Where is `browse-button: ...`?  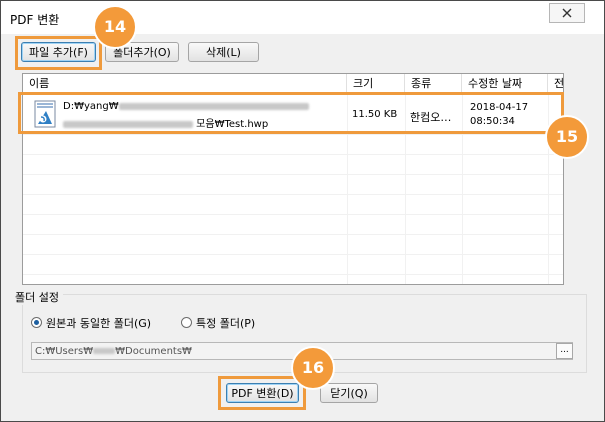 browse-button: ... is located at coordinates (564, 351).